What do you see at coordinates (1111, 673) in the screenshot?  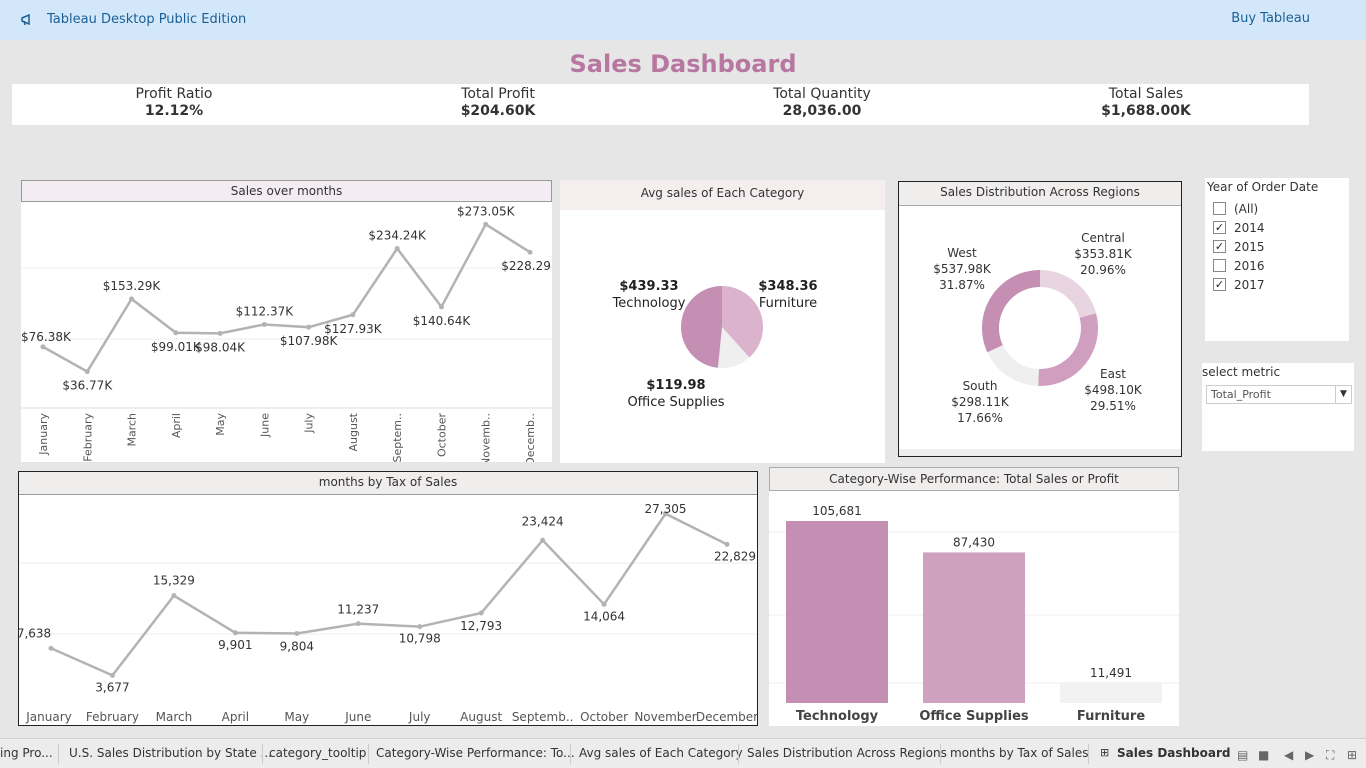 I see `bar-value-label: 11,491` at bounding box center [1111, 673].